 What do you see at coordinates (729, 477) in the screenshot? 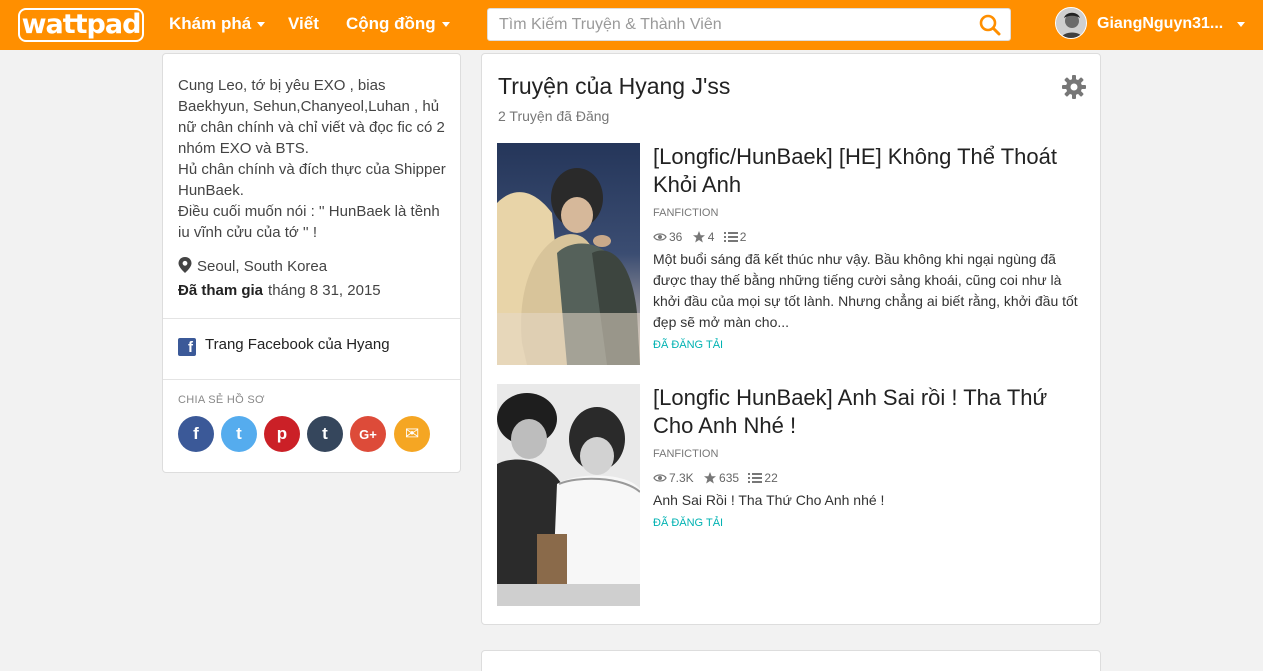
I see `story-votes: 635` at bounding box center [729, 477].